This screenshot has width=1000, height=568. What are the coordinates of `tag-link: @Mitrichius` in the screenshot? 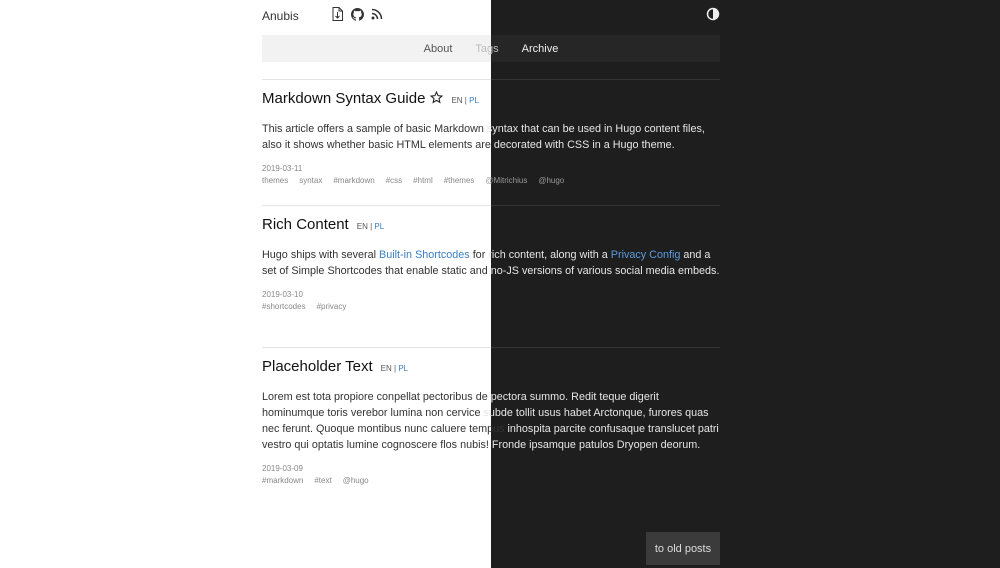 It's located at (506, 180).